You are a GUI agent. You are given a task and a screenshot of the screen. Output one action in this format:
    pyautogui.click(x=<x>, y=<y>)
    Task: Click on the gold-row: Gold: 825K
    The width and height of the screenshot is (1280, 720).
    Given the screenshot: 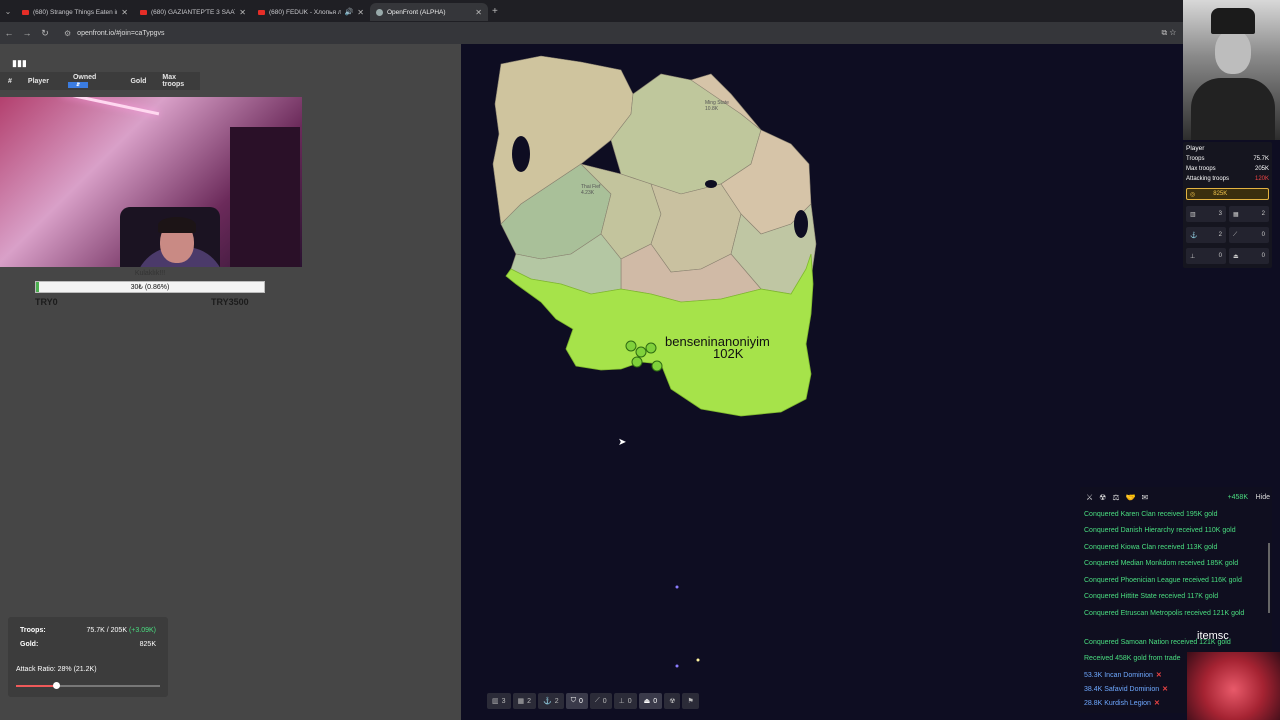 What is the action you would take?
    pyautogui.click(x=88, y=644)
    